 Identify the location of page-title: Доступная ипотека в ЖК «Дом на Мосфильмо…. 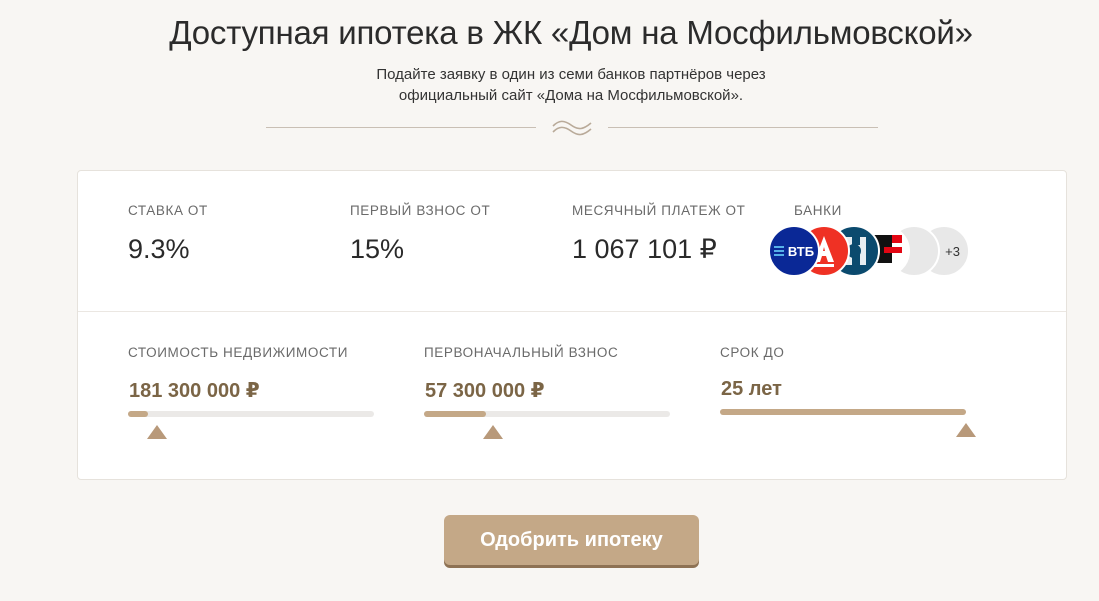
(571, 32).